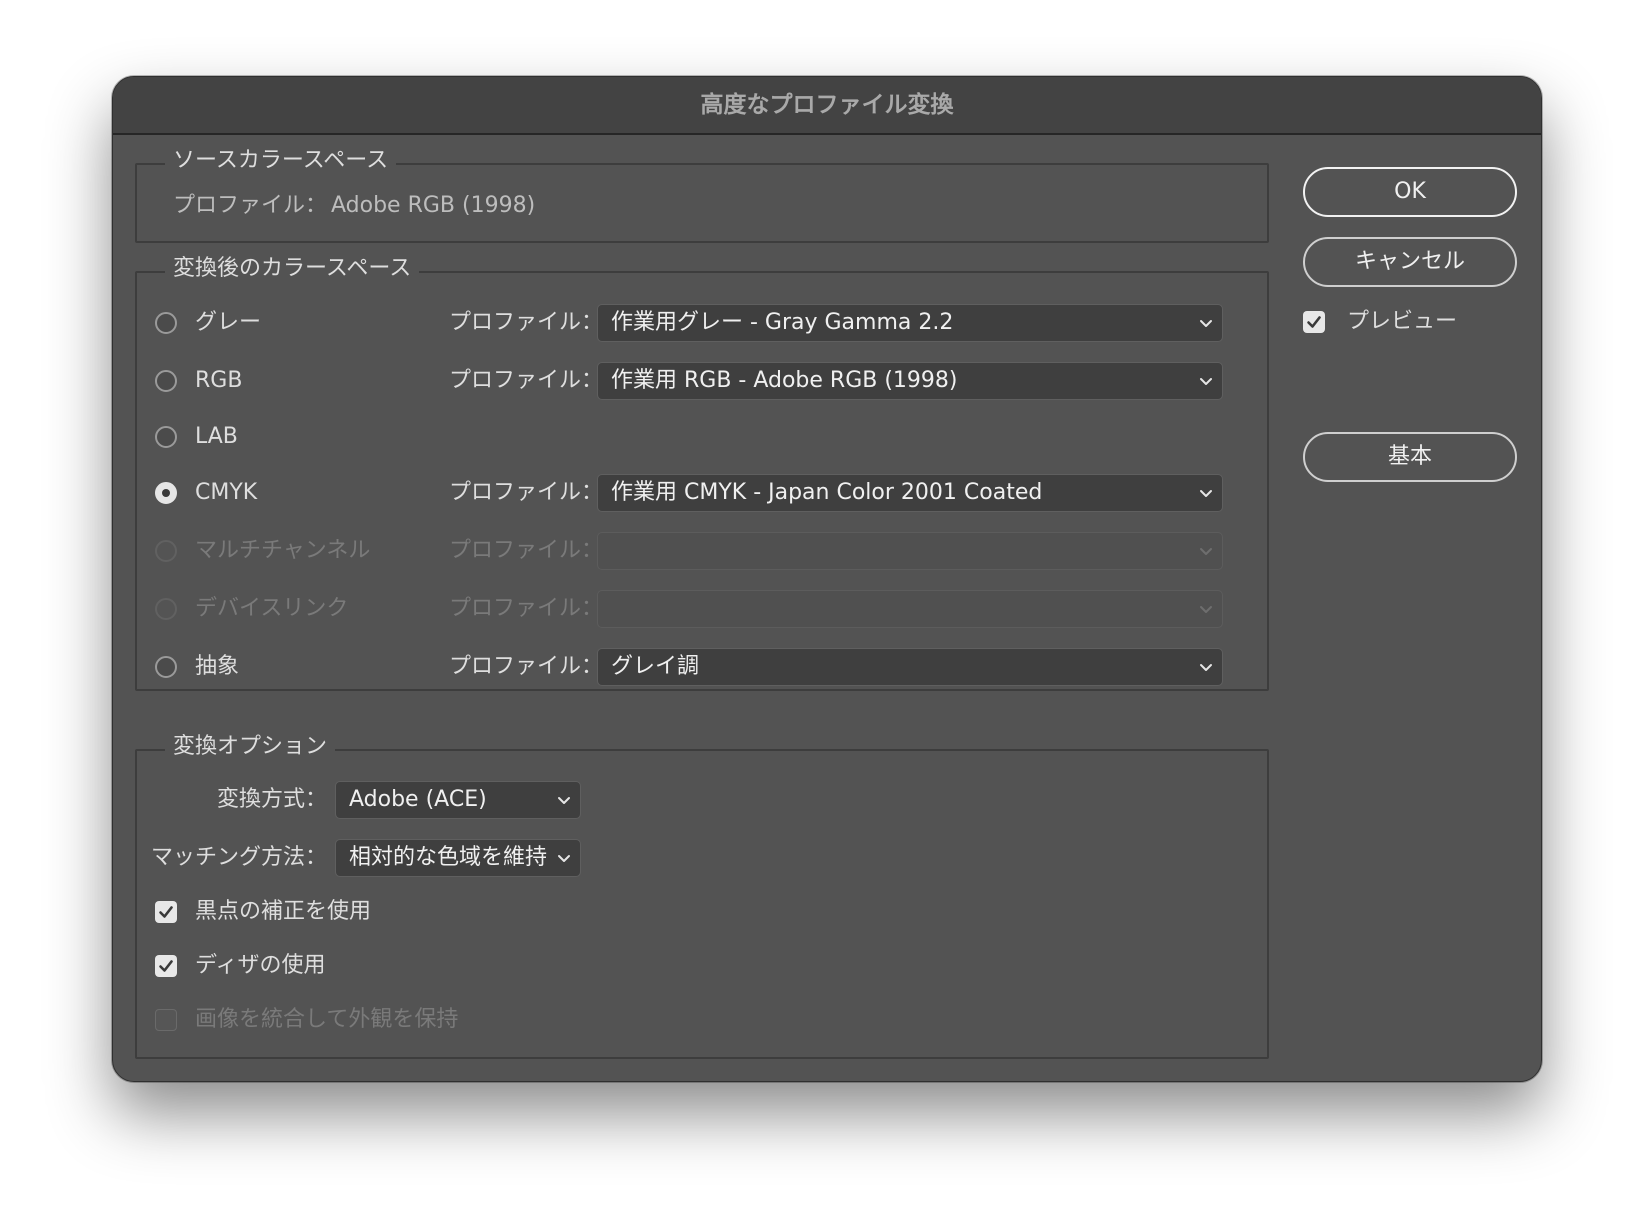 The width and height of the screenshot is (1650, 1228). I want to click on intent-select: 相対的な色域を維持, so click(458, 858).